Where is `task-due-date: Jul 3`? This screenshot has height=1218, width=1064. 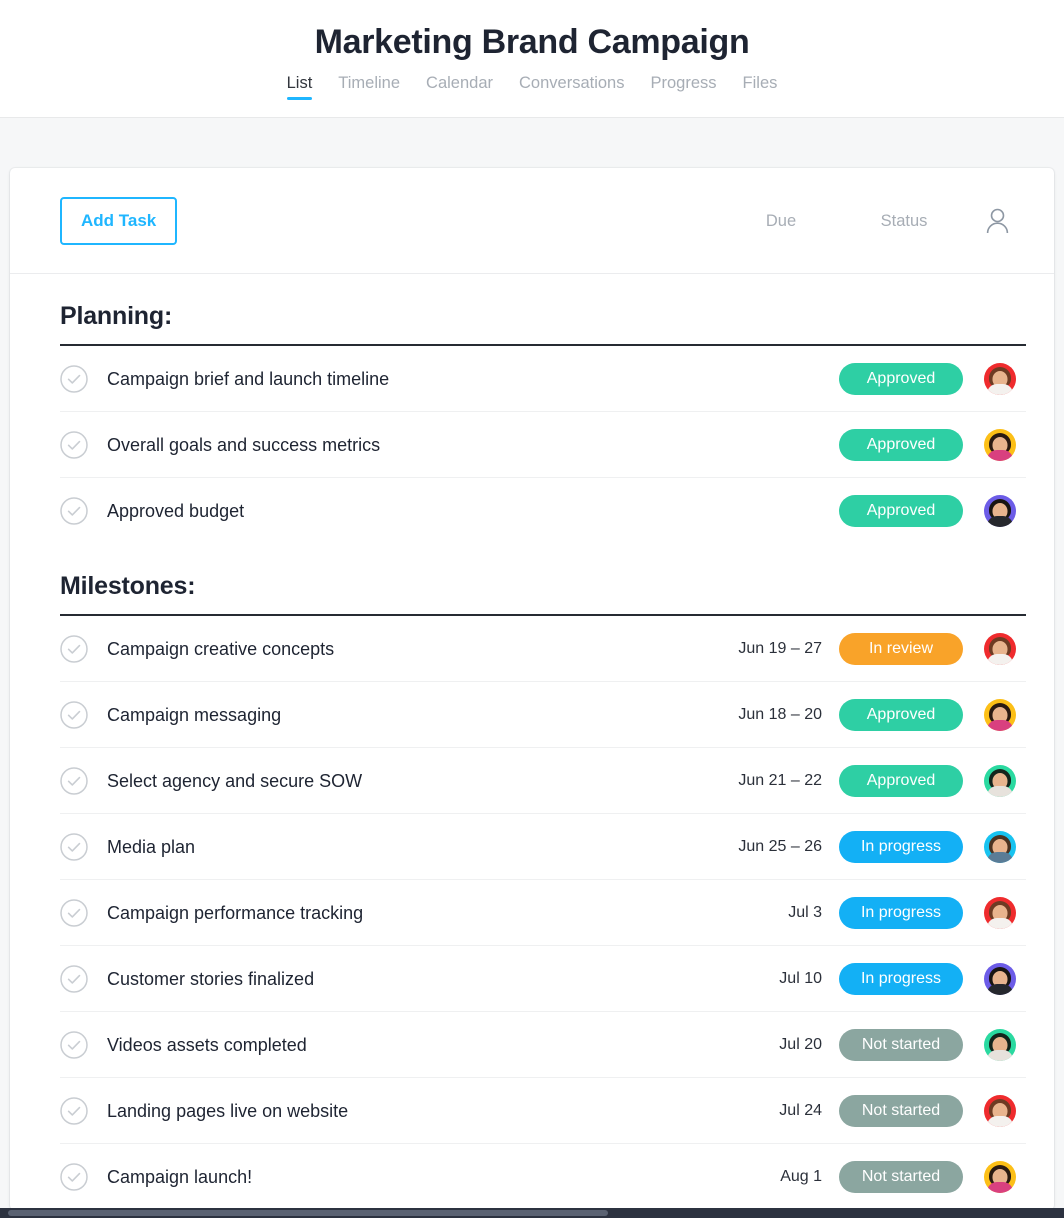 task-due-date: Jul 3 is located at coordinates (775, 913).